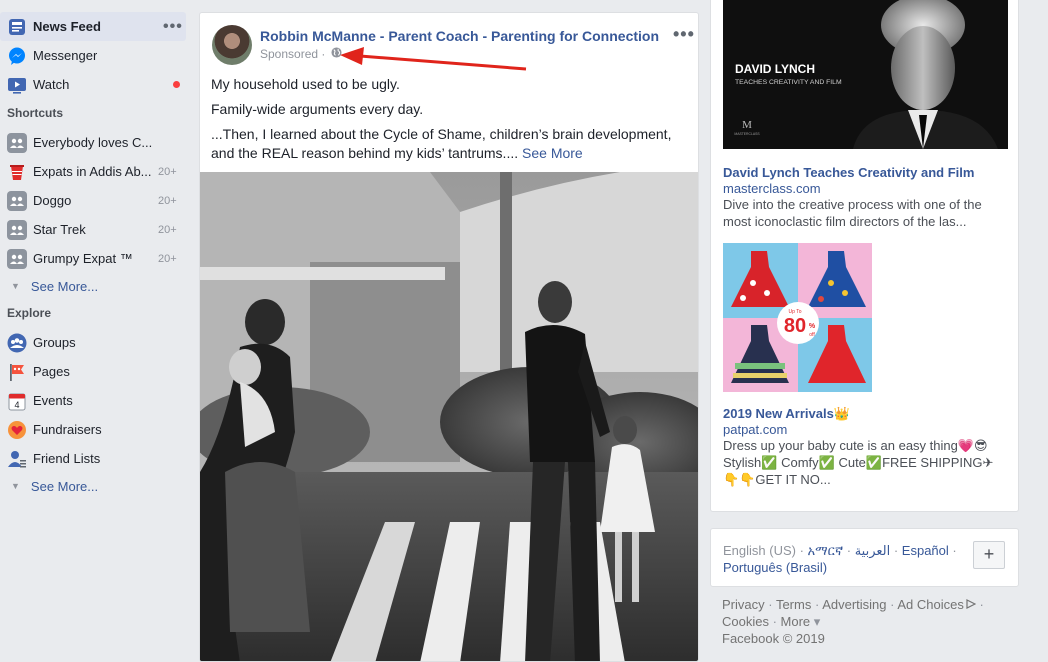 The image size is (1048, 662). I want to click on news-feed-icon, so click(17, 27).